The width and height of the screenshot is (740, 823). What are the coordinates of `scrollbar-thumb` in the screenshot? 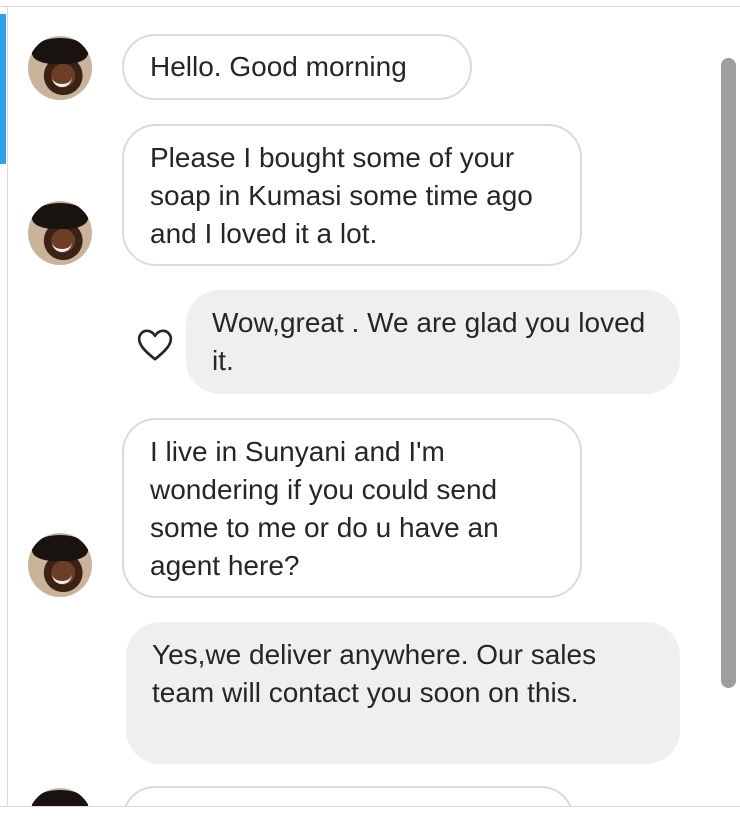 It's located at (728, 373).